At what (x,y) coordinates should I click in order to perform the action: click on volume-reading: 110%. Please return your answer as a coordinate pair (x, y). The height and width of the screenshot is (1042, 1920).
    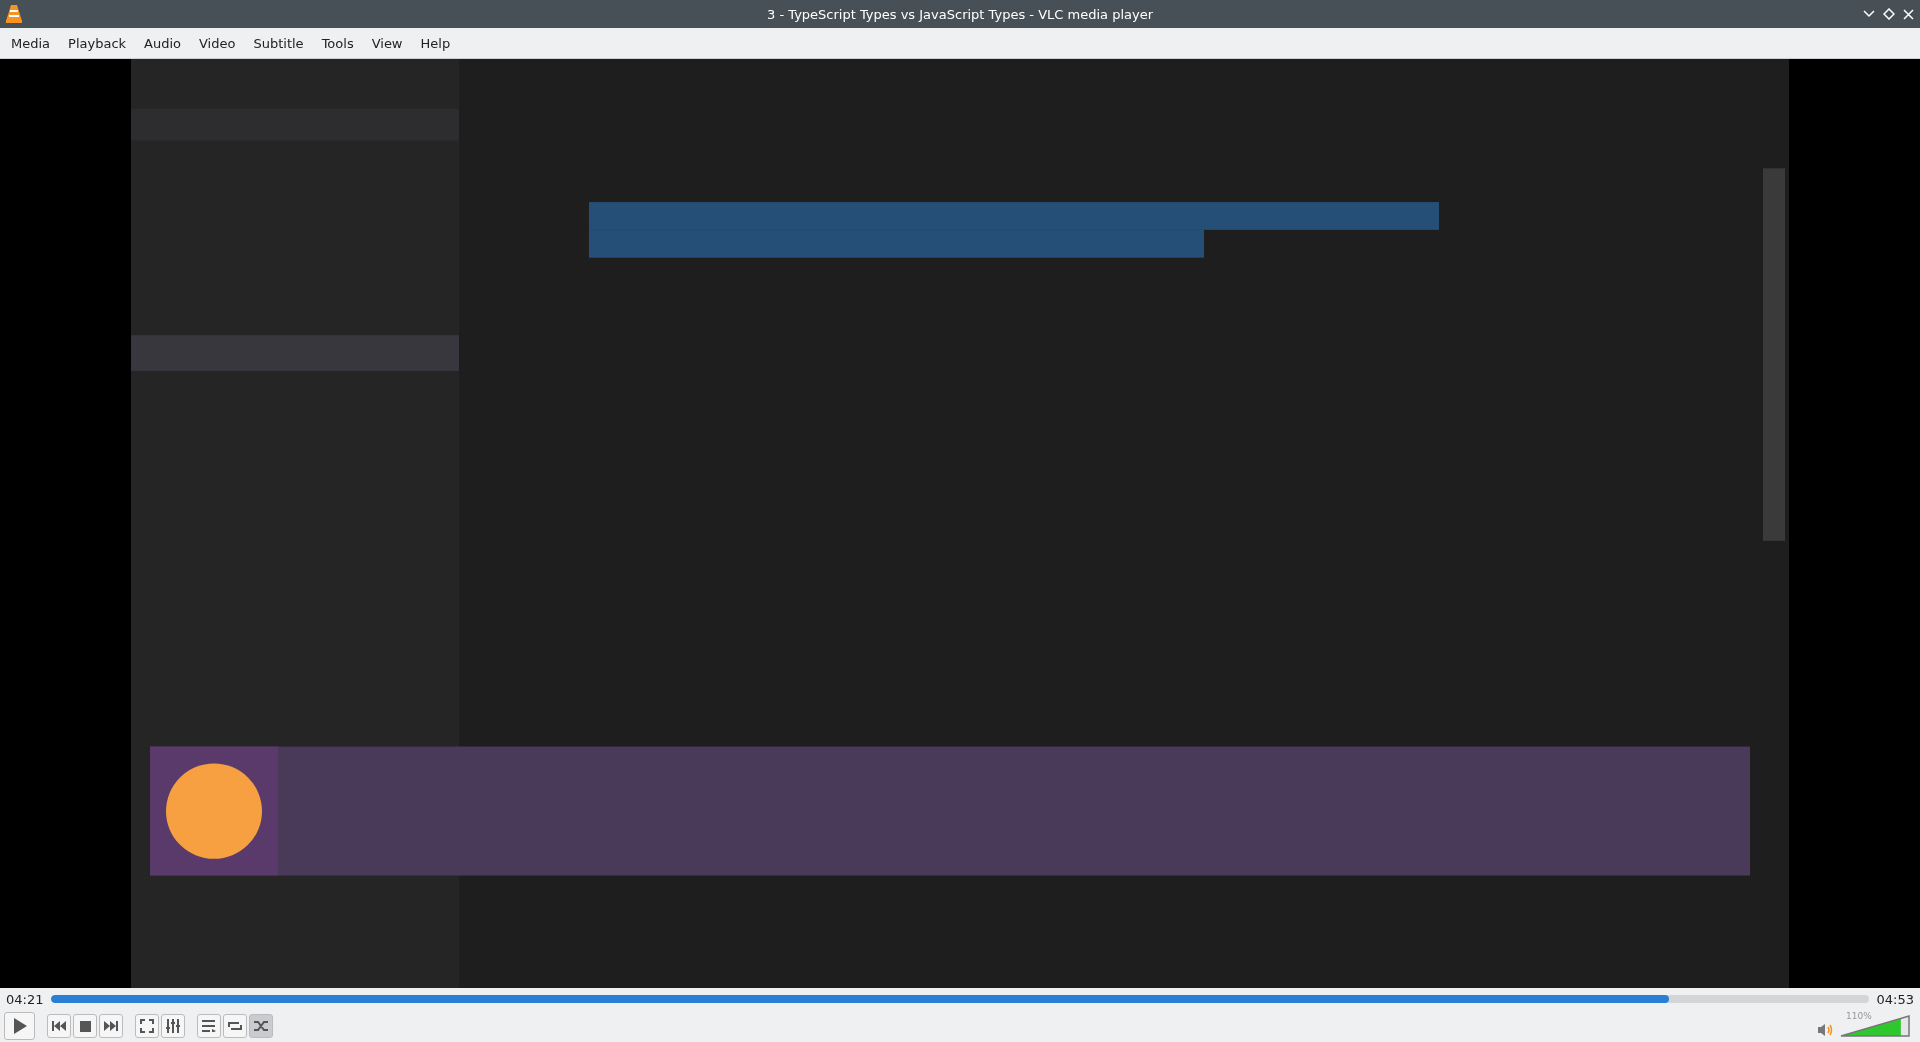
    Looking at the image, I should click on (1859, 1016).